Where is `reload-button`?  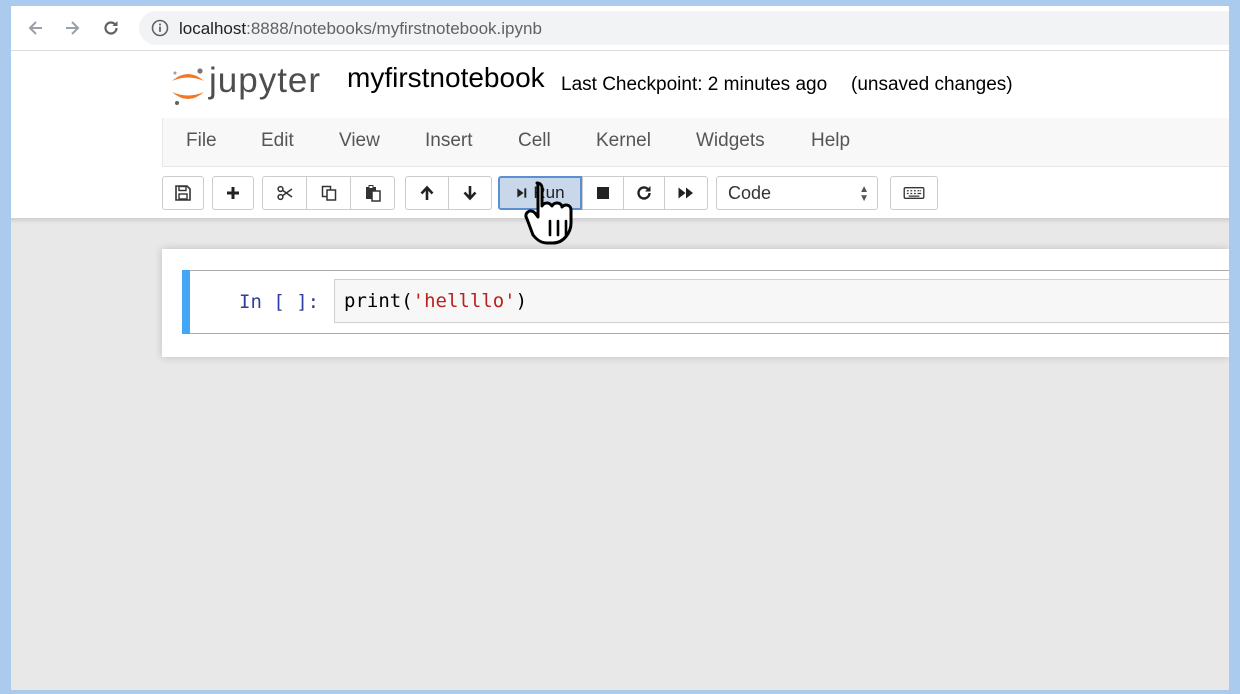
reload-button is located at coordinates (111, 28).